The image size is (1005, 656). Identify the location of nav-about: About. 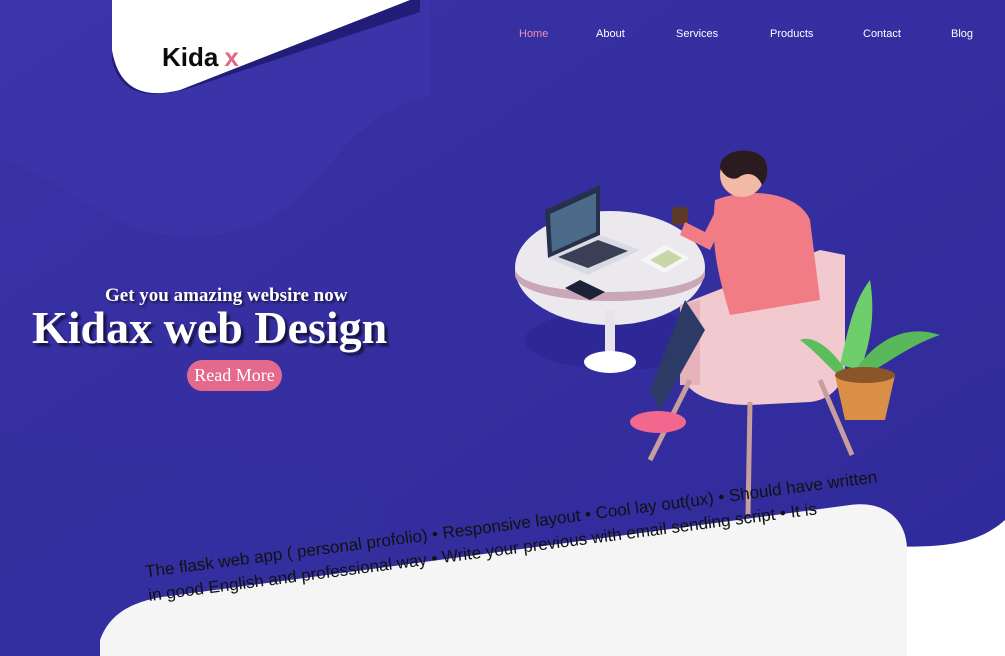
(610, 34).